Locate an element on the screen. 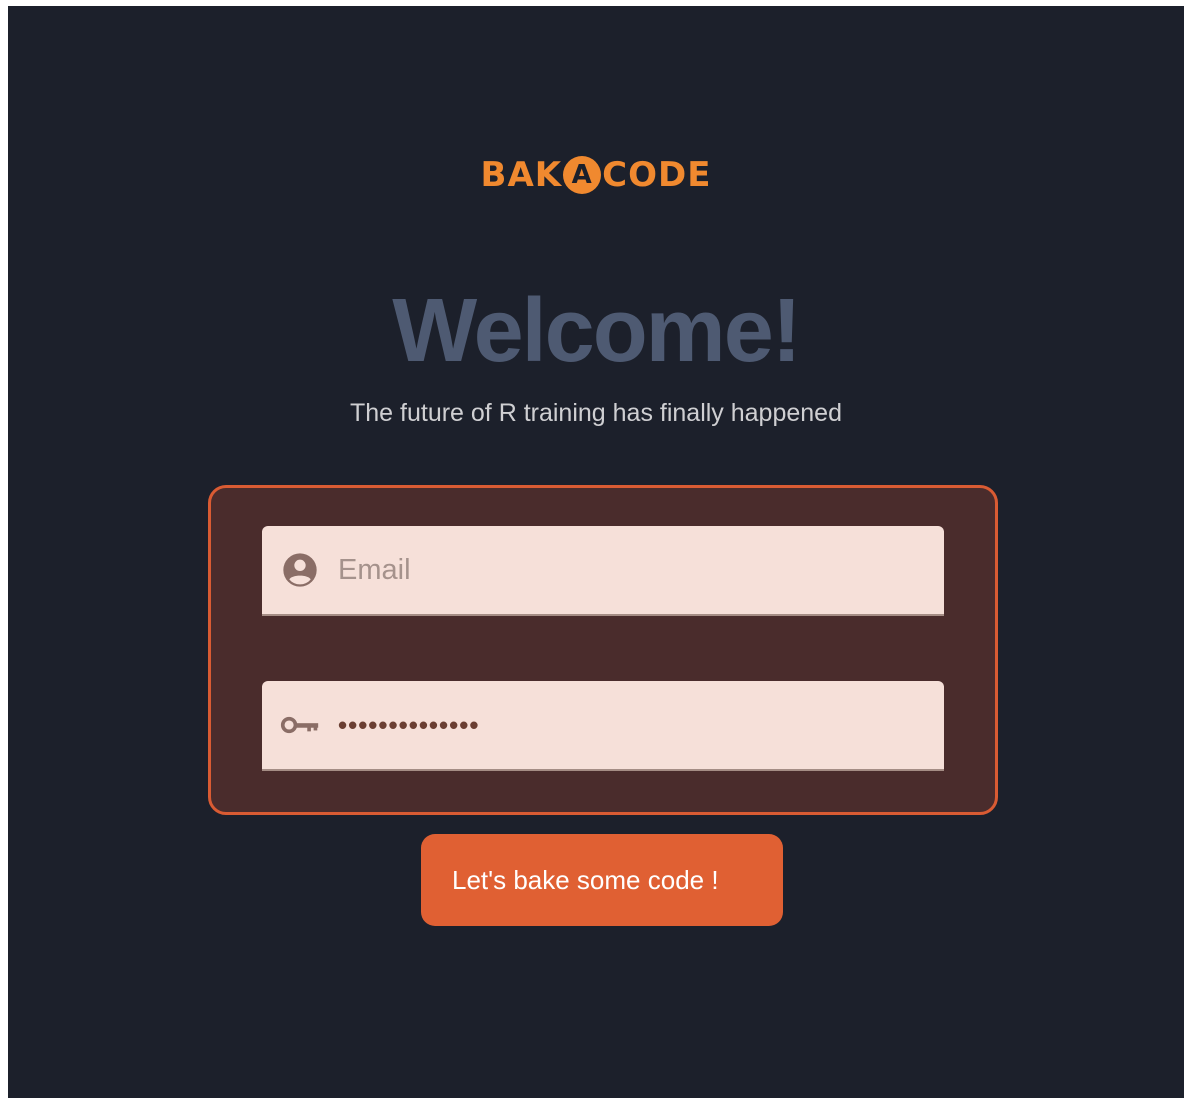 The image size is (1186, 1098). logo-circle: A is located at coordinates (582, 175).